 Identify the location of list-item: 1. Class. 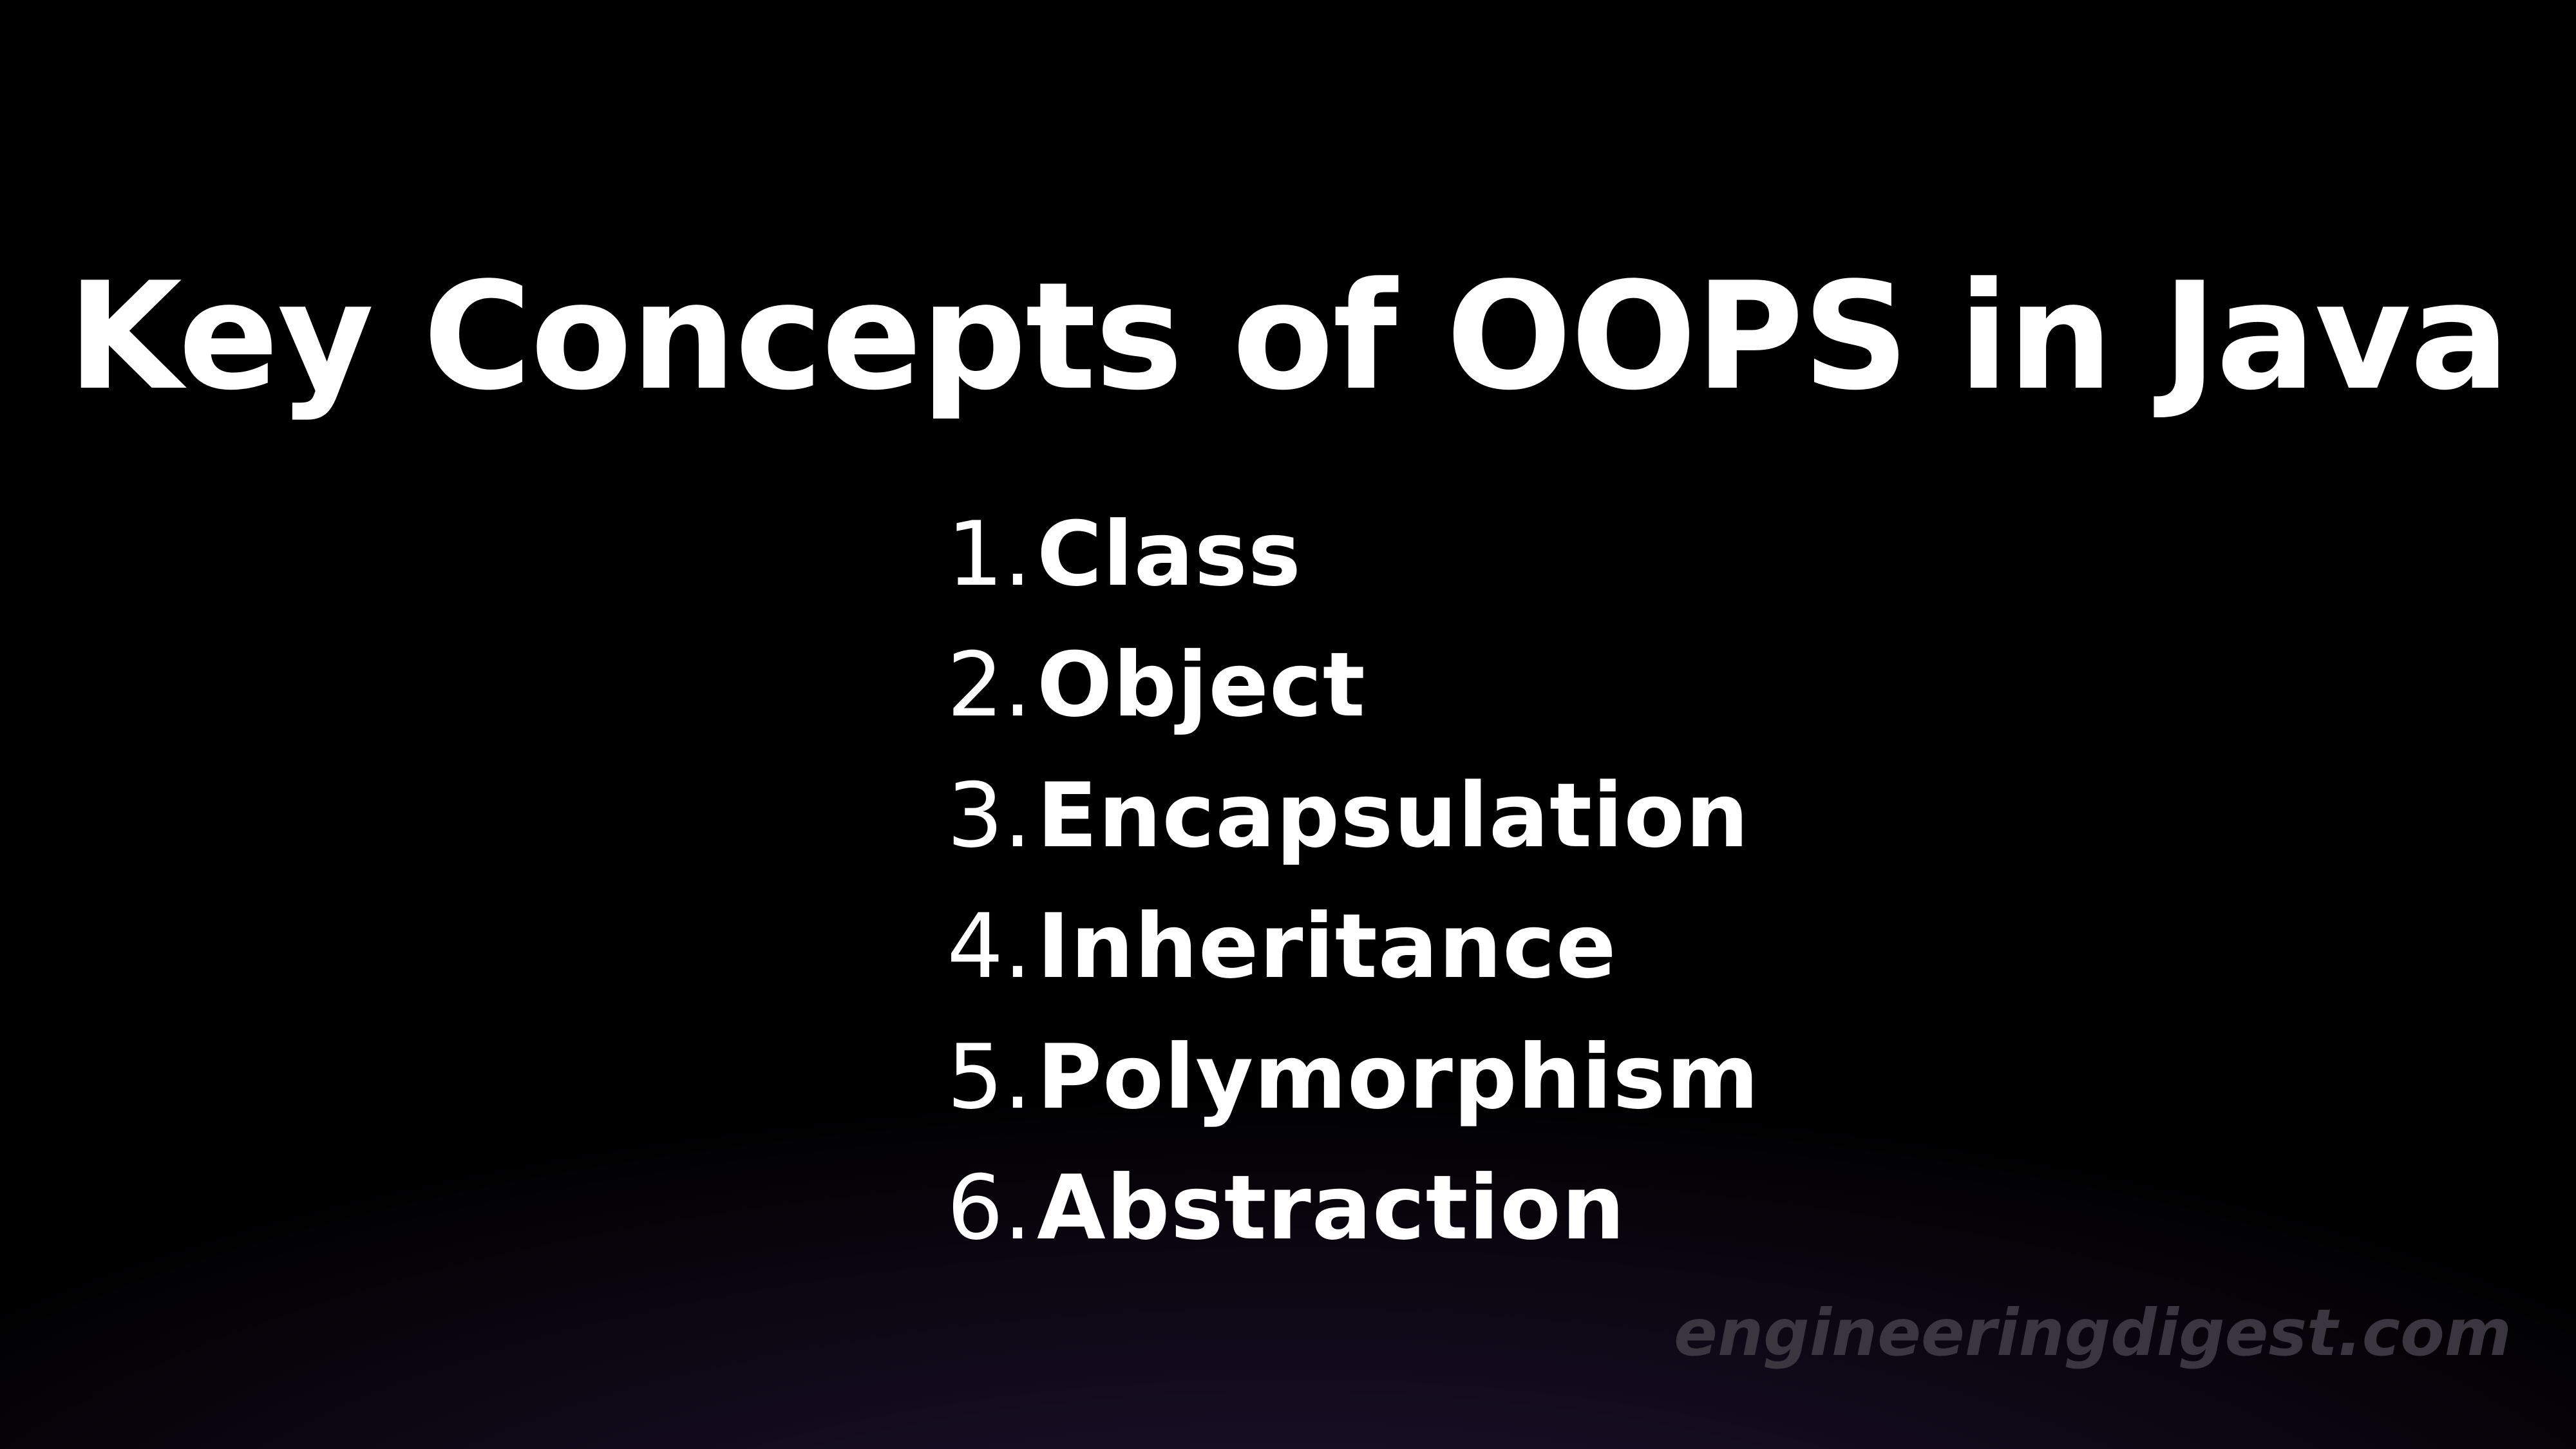
(1391, 567).